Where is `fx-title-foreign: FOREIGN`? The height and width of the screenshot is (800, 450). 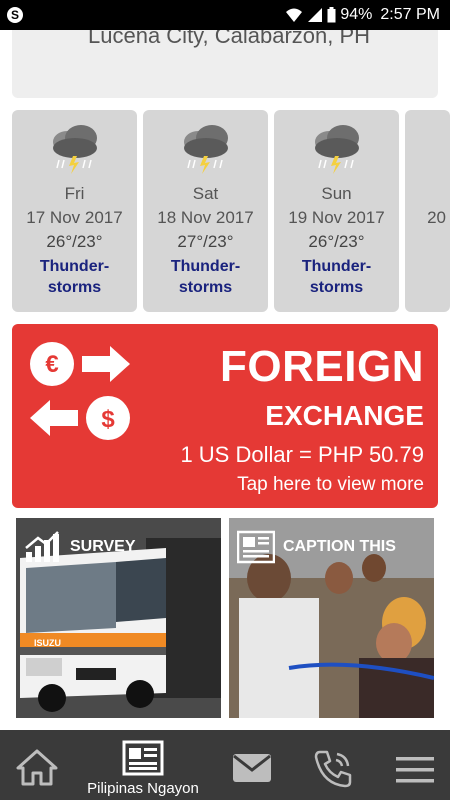
fx-title-foreign: FOREIGN is located at coordinates (322, 366).